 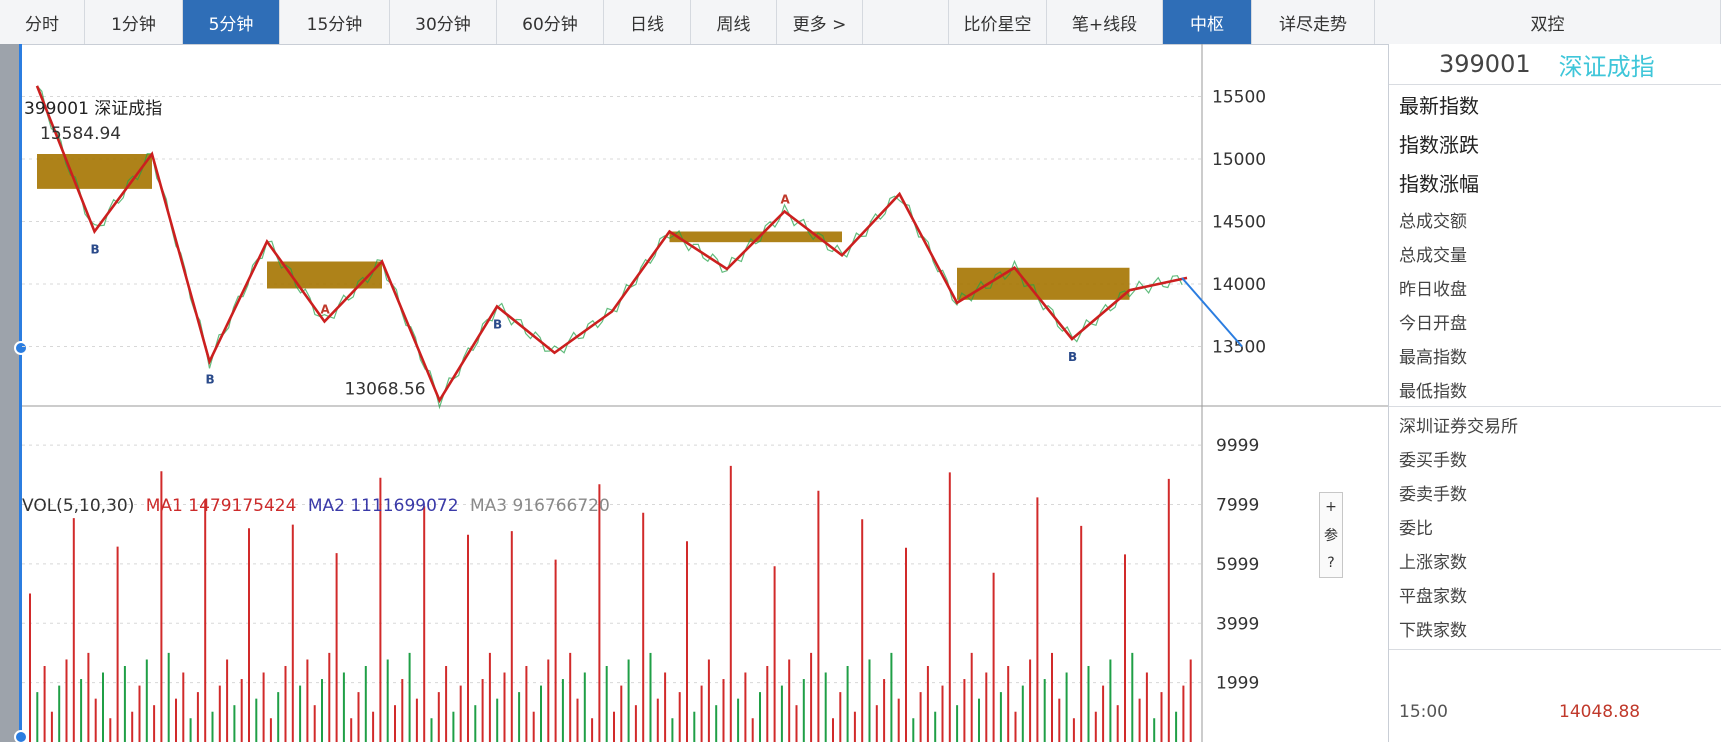 I want to click on field-up-count: 上涨家数, so click(x=1433, y=562).